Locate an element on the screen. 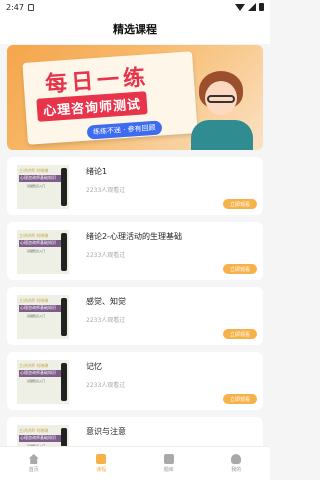 The image size is (320, 480). tab-course: 课程 is located at coordinates (101, 463).